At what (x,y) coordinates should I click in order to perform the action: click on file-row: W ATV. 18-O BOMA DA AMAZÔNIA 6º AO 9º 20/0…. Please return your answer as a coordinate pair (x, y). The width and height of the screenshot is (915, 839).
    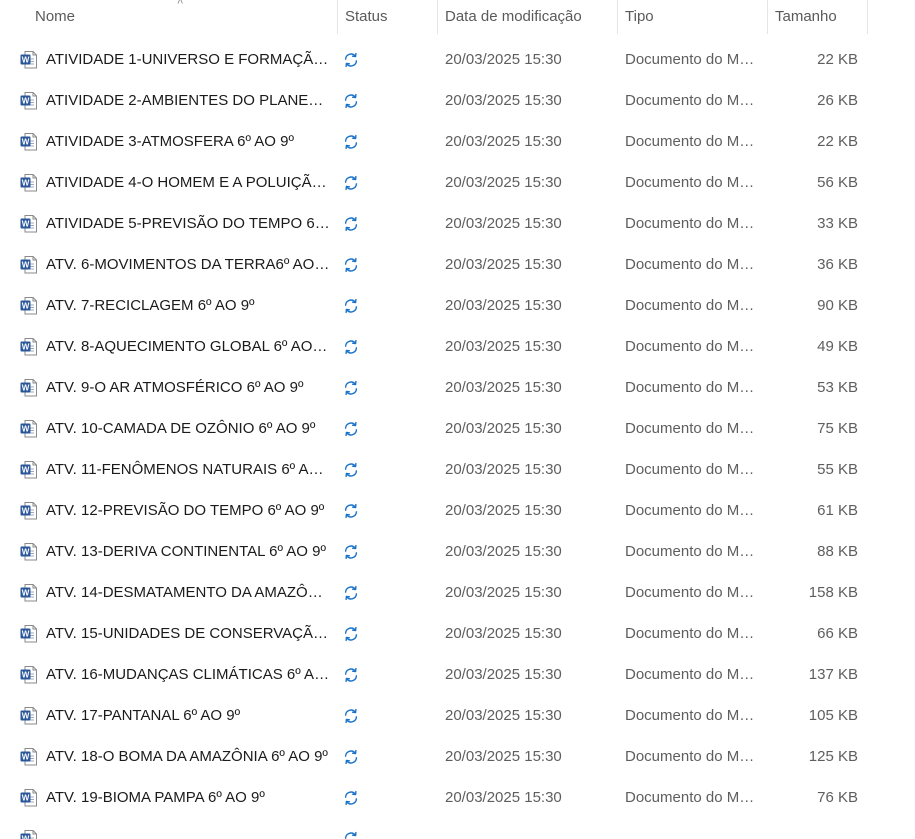
    Looking at the image, I should click on (457, 756).